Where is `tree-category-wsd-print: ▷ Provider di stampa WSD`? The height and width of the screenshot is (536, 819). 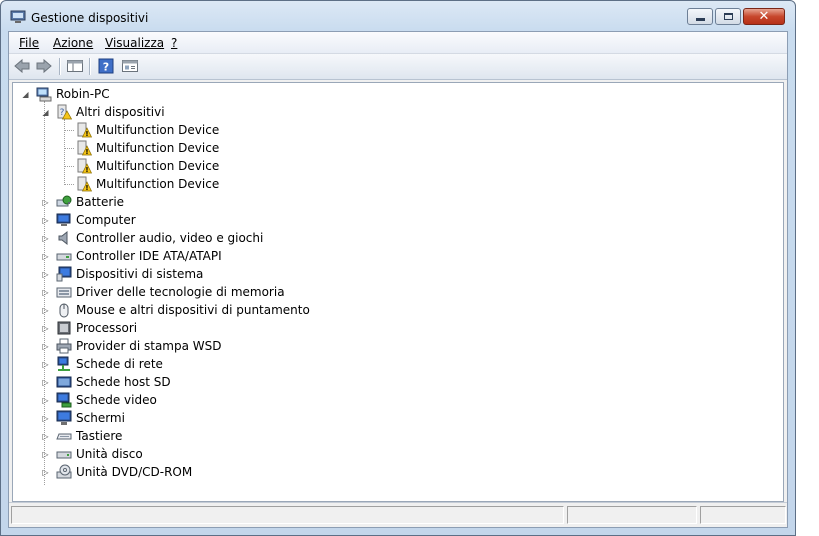
tree-category-wsd-print: ▷ Provider di stampa WSD is located at coordinates (131, 346).